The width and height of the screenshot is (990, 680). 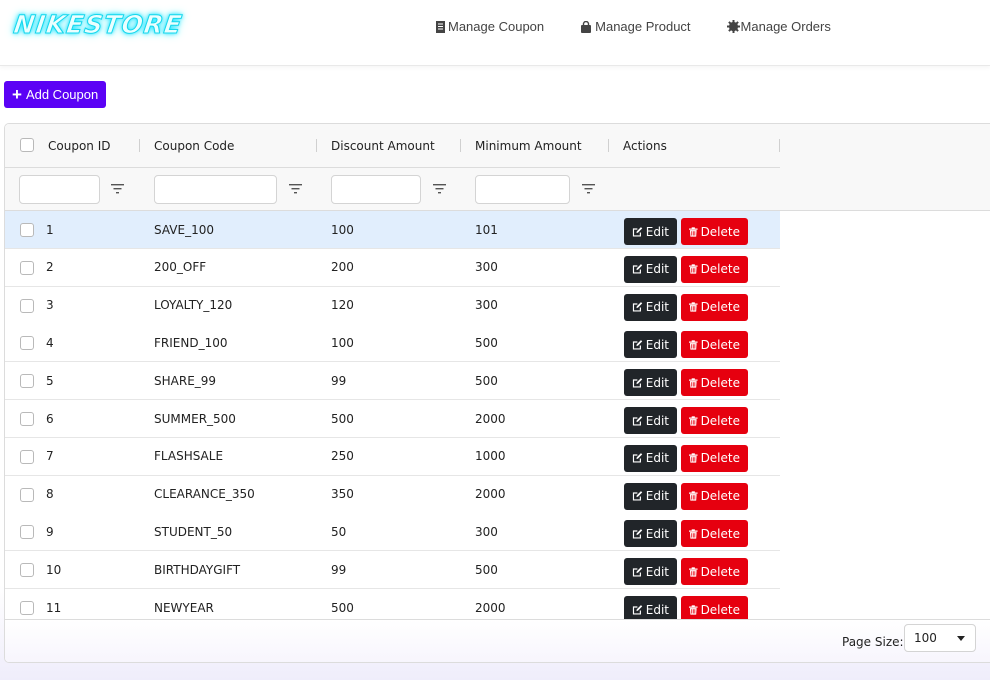 I want to click on cell-coupon-code: SAVE_100, so click(x=184, y=229).